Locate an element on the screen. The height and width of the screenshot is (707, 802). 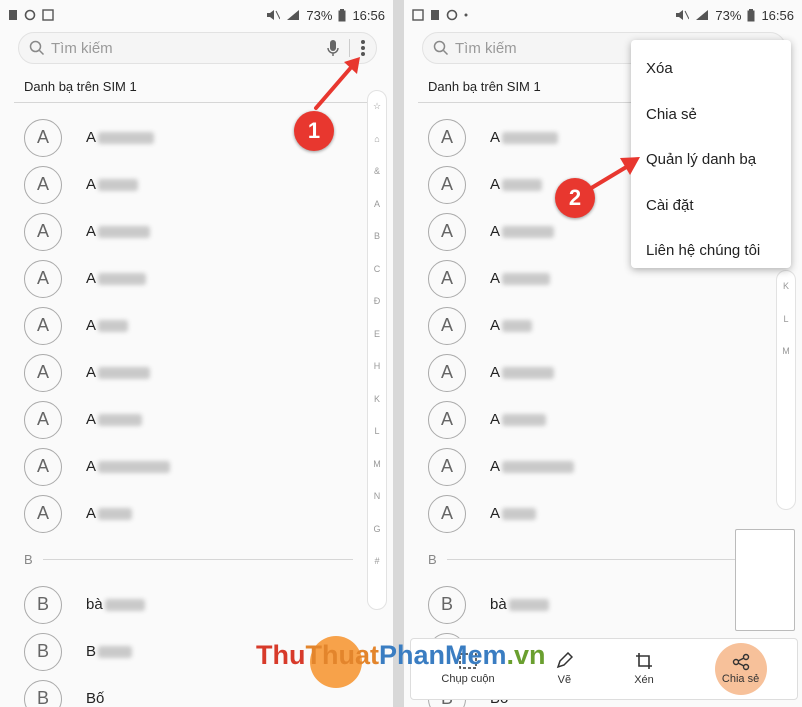
menu-item-manage-contacts: Quản lý danh bạ is located at coordinates (711, 160).